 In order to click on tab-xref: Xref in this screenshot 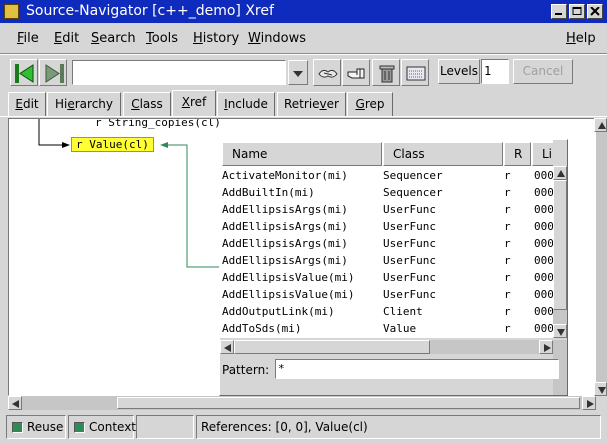, I will do `click(194, 103)`.